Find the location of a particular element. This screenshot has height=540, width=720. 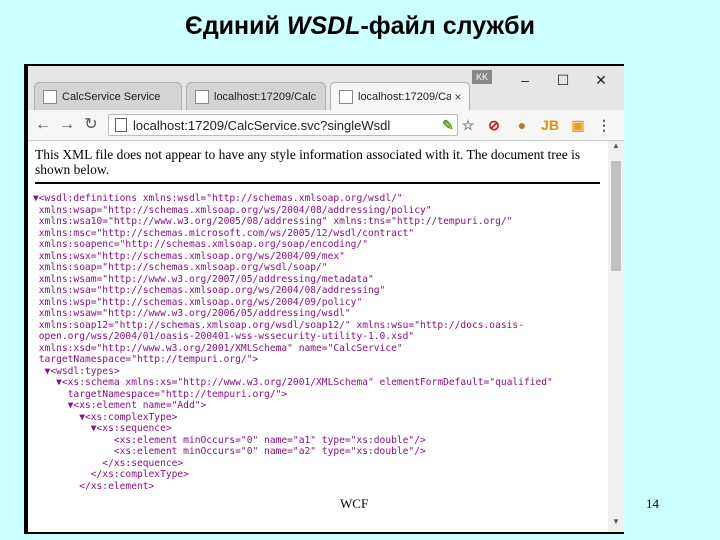

block-icon: ⊘ is located at coordinates (494, 125).